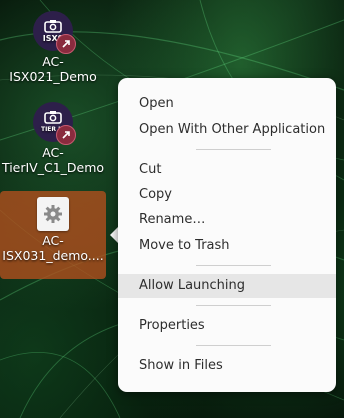 The height and width of the screenshot is (418, 344). What do you see at coordinates (227, 326) in the screenshot?
I see `menu-item-properties: Properties` at bounding box center [227, 326].